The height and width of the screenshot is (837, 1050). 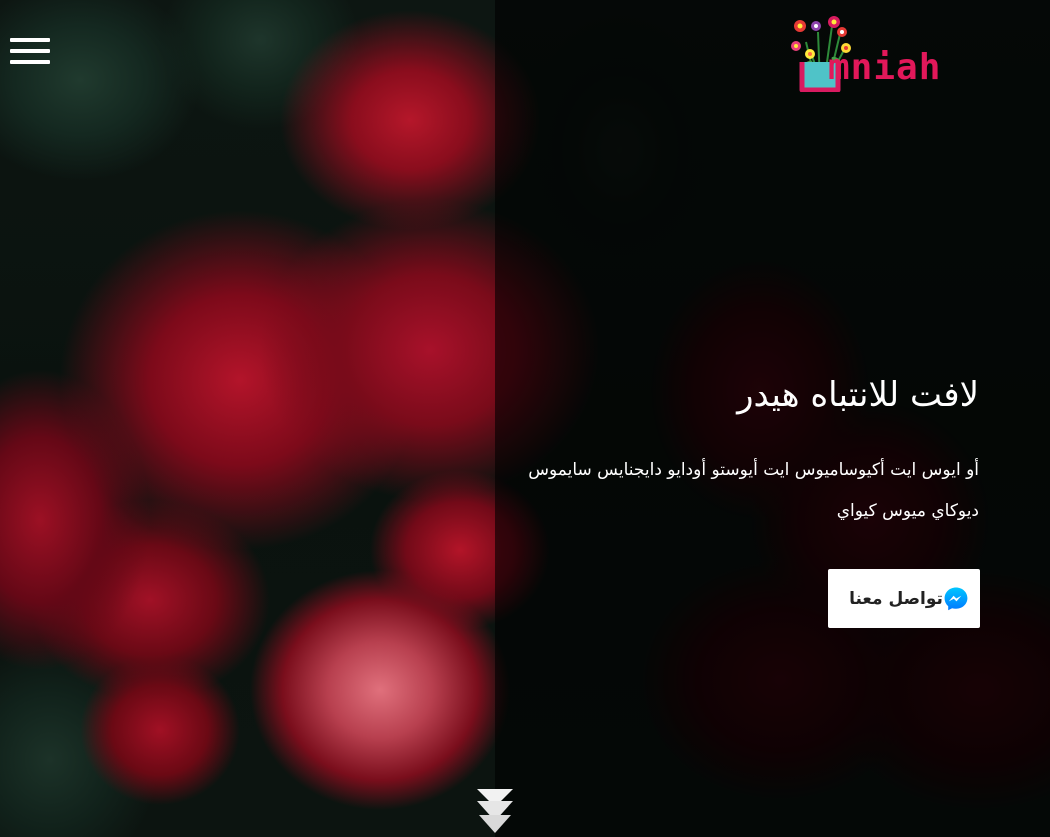 I want to click on logo: mniah, so click(x=888, y=52).